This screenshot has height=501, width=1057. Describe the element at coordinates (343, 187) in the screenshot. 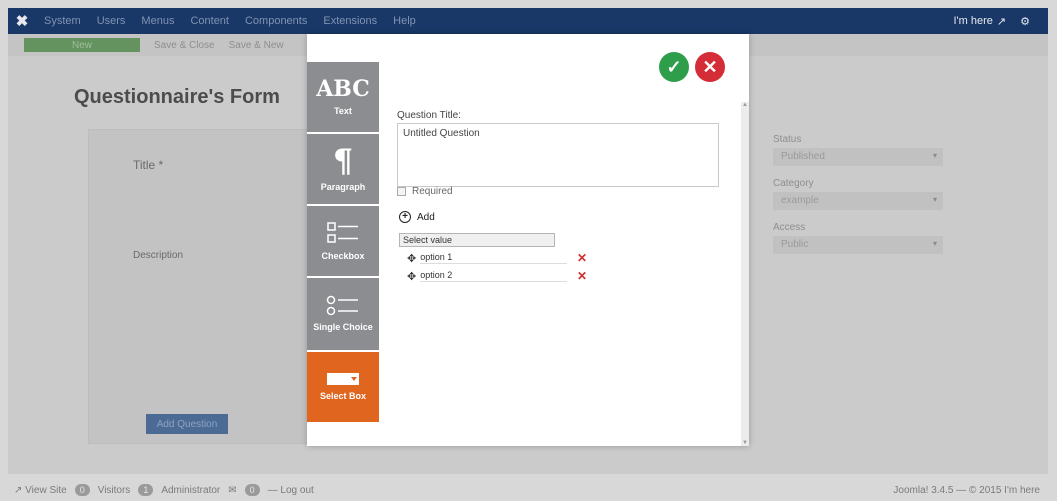

I see `tool-paragraph-label: Paragraph` at that location.